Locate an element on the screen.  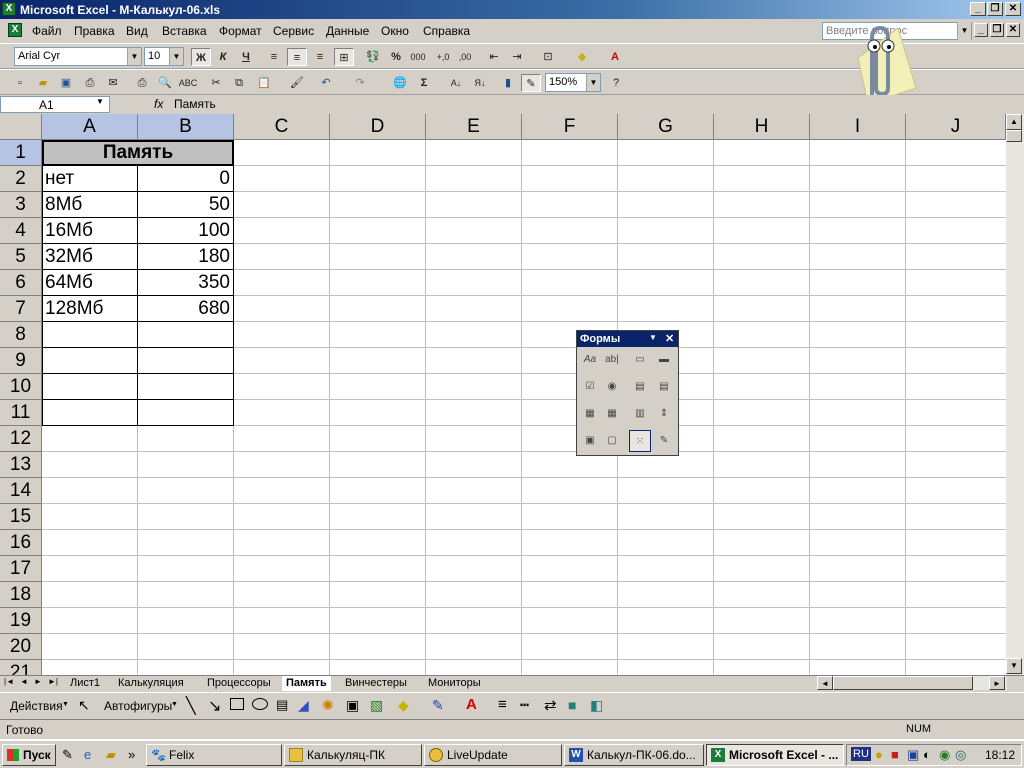
doc-close-button: ✕ is located at coordinates (1013, 30).